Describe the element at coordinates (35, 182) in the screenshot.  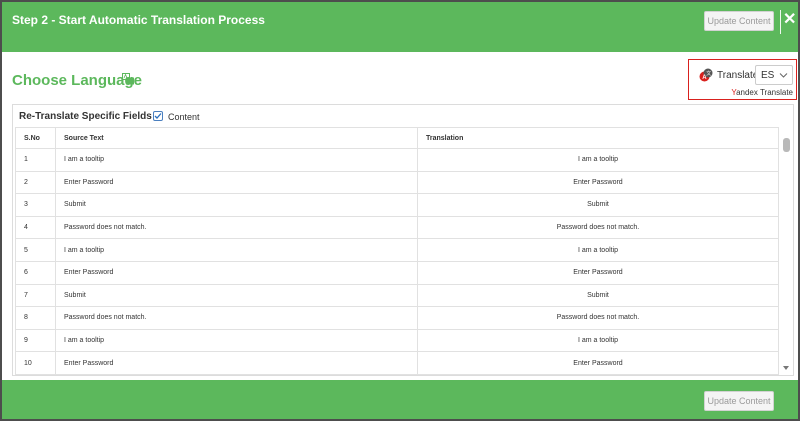
I see `row-number: 2` at that location.